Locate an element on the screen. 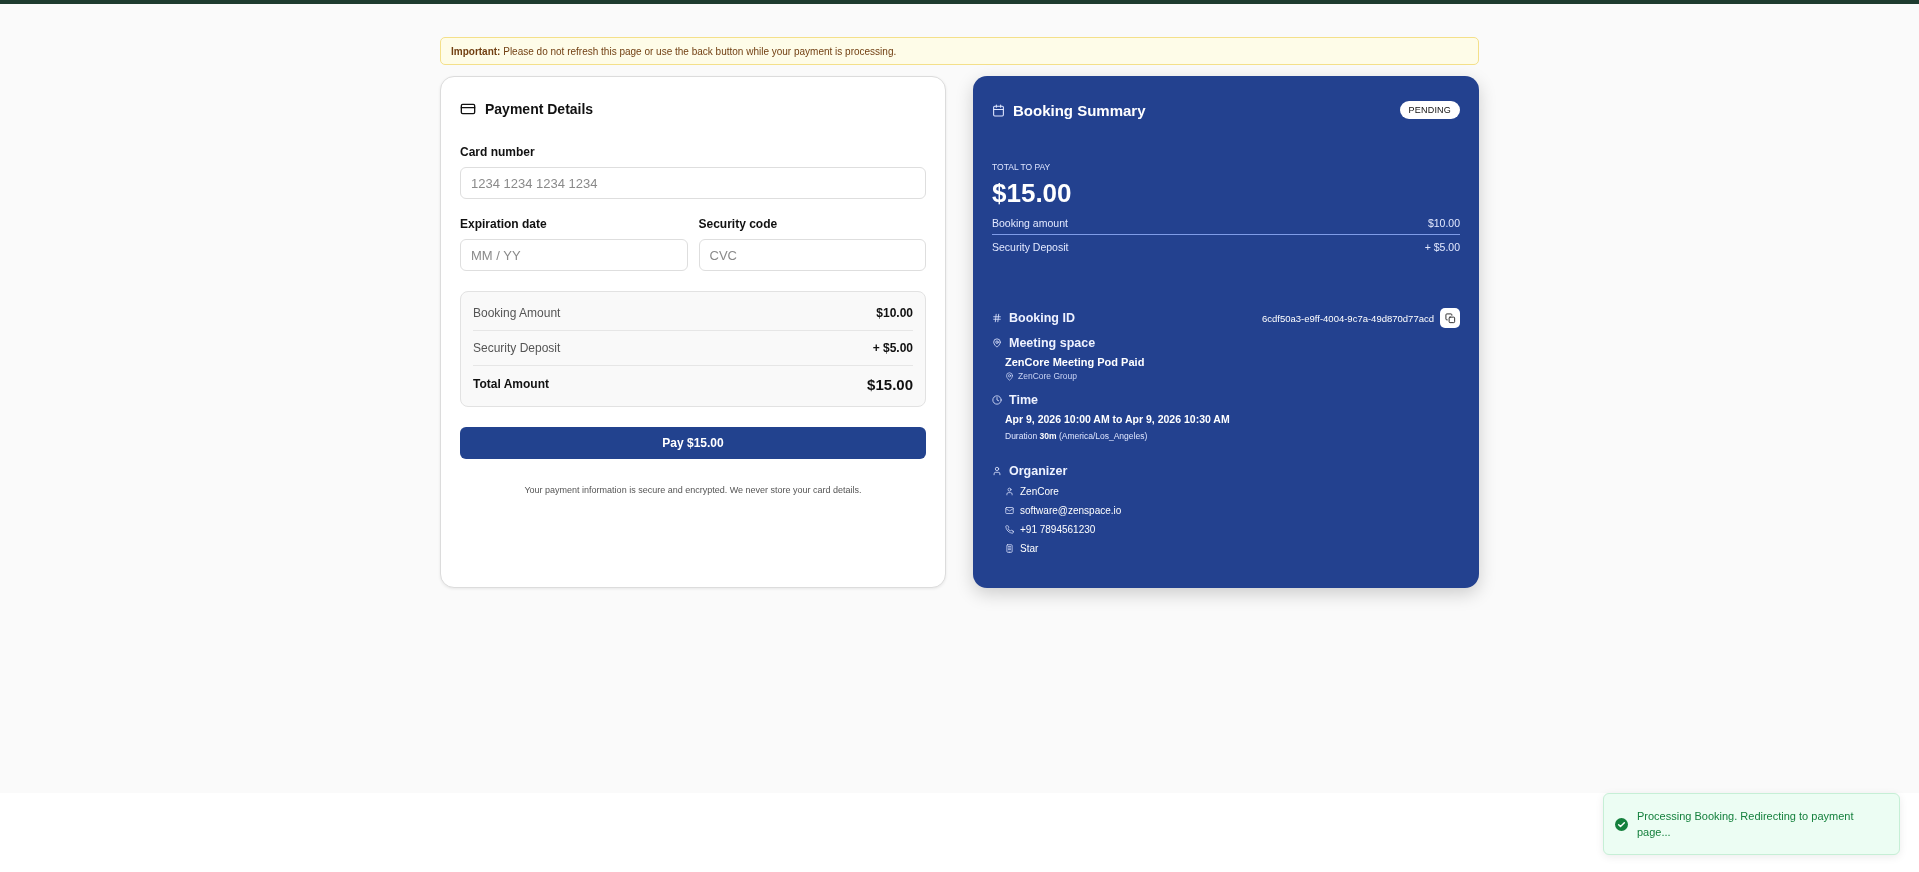  section-label: Organizer is located at coordinates (1038, 471).